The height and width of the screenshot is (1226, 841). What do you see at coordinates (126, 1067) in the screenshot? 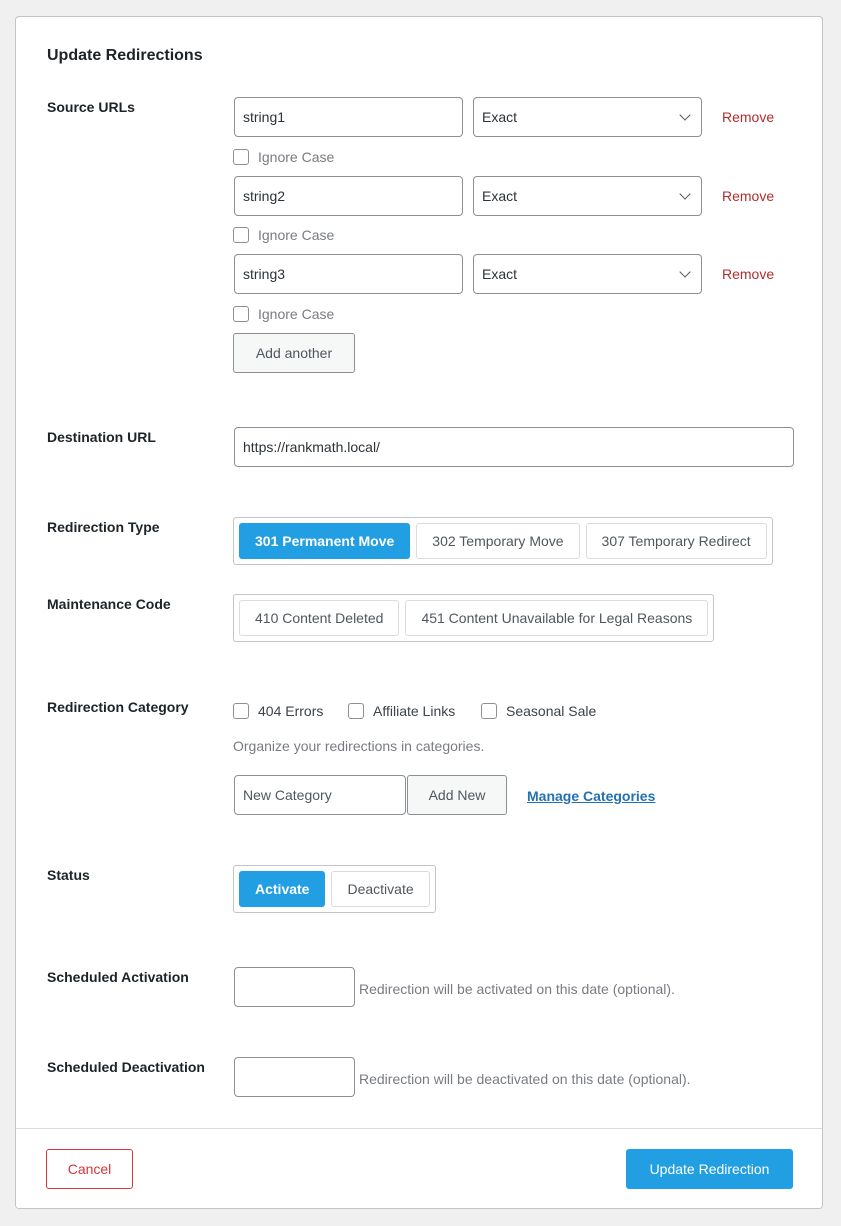
I see `scheduled-deactivation-label: Scheduled Deactivation` at bounding box center [126, 1067].